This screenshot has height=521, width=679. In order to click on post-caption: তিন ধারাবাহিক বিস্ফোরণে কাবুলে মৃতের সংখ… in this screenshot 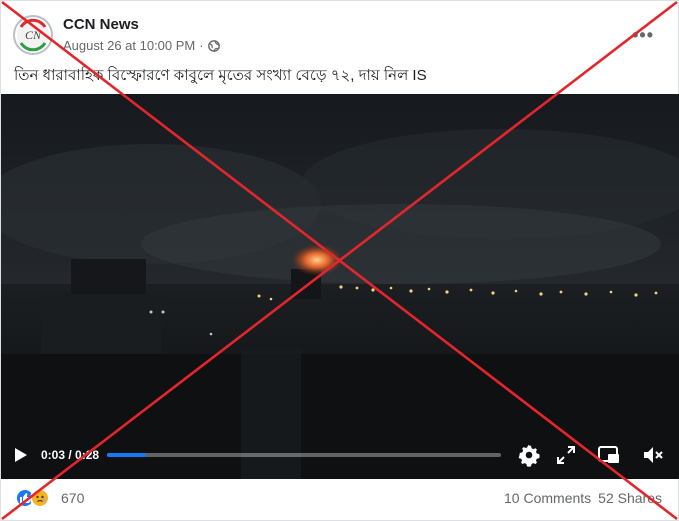, I will do `click(220, 75)`.